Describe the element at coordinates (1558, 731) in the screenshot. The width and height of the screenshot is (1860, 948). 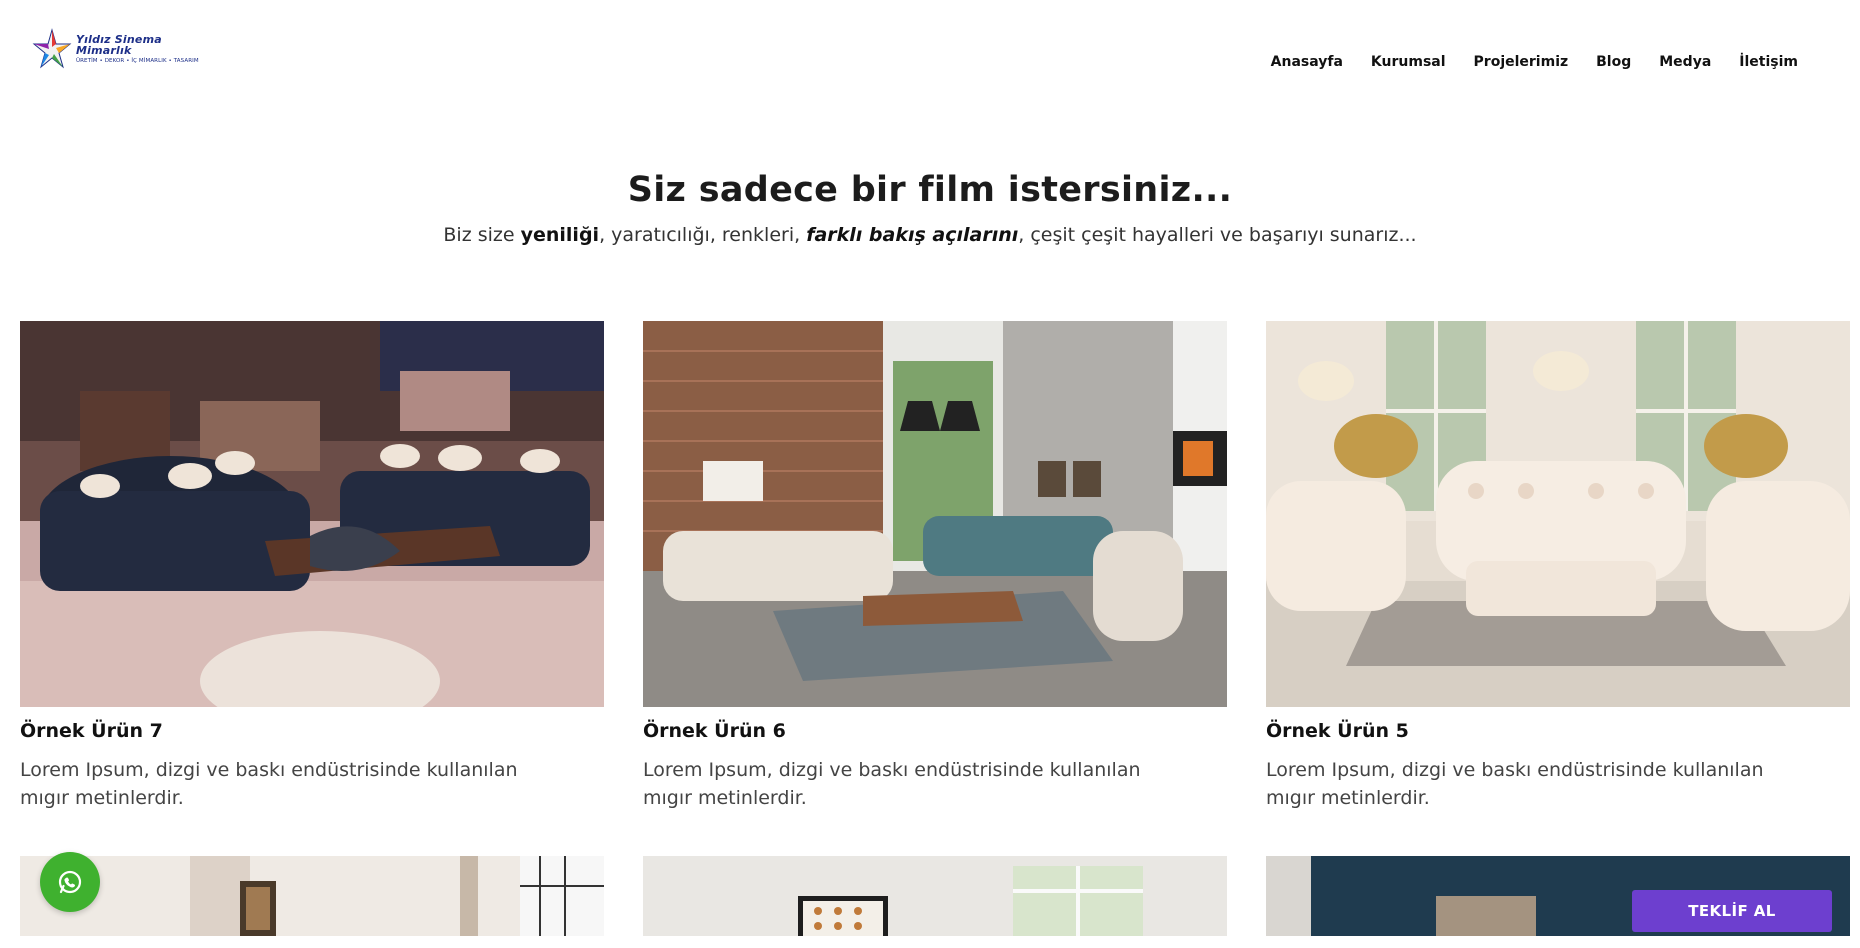
I see `product-title: Örnek Ürün 5` at that location.